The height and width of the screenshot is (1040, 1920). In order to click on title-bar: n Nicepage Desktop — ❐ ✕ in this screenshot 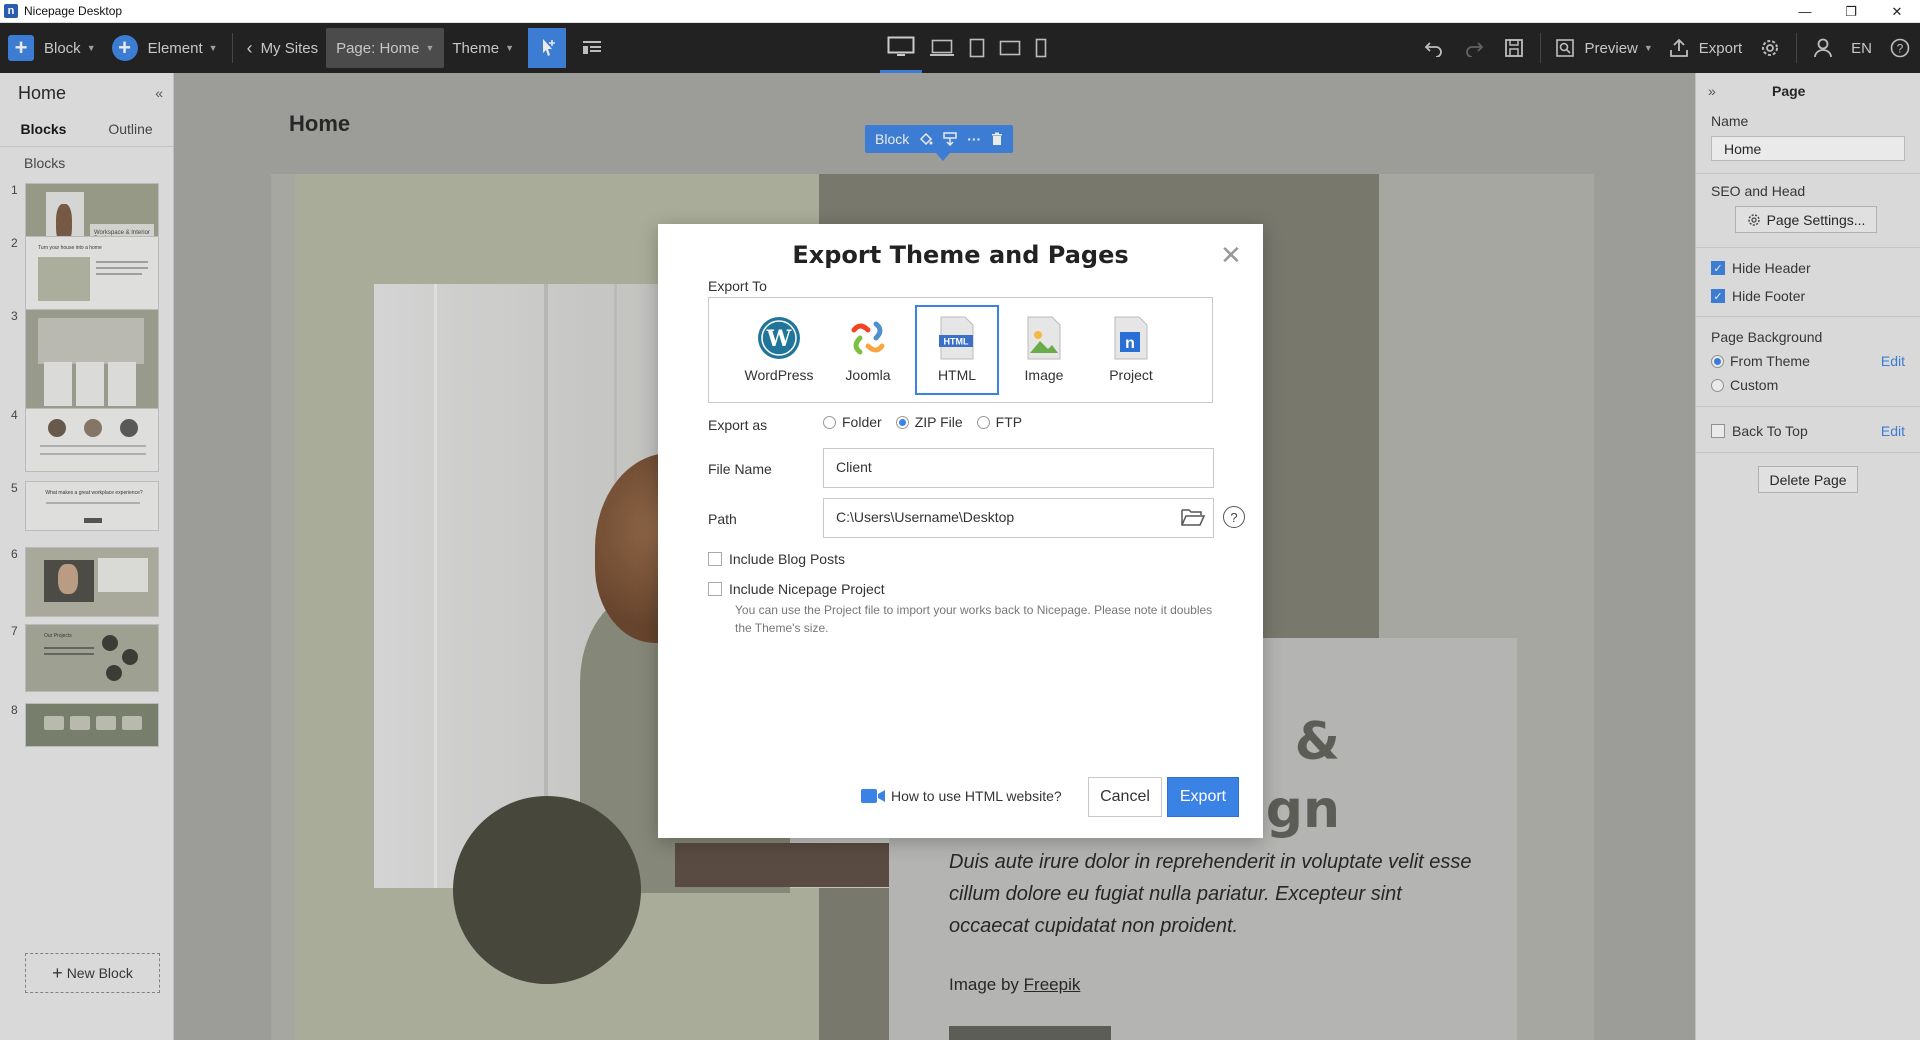, I will do `click(960, 11)`.